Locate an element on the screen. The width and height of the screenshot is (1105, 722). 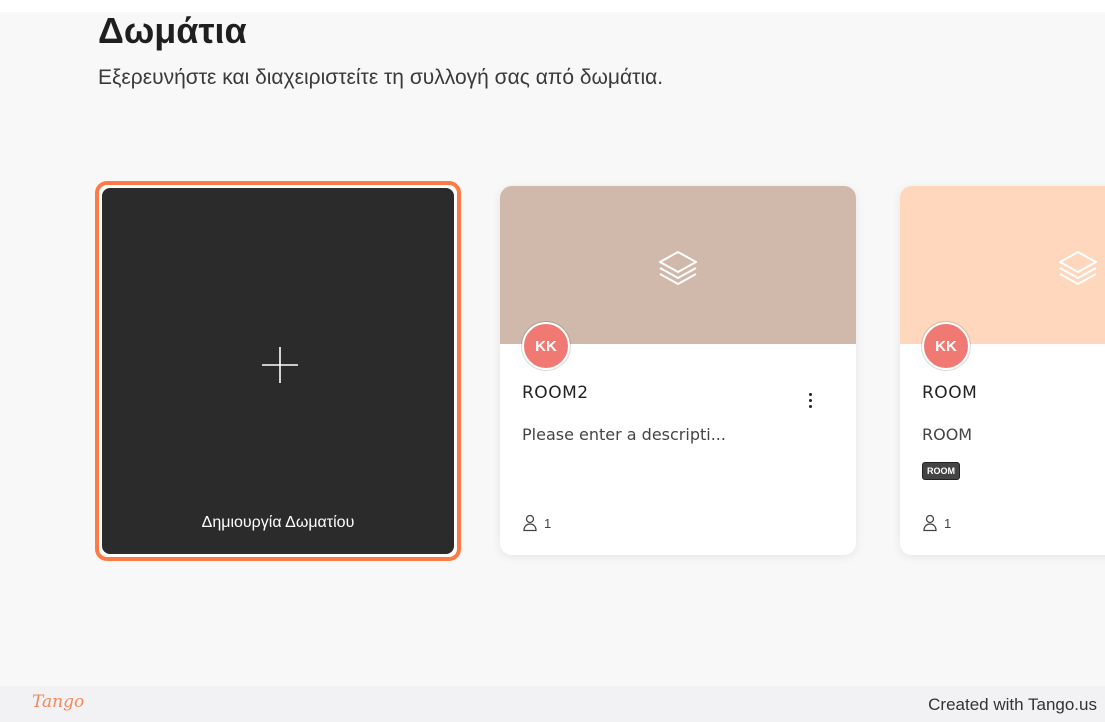
tango-logo: Tango is located at coordinates (58, 702).